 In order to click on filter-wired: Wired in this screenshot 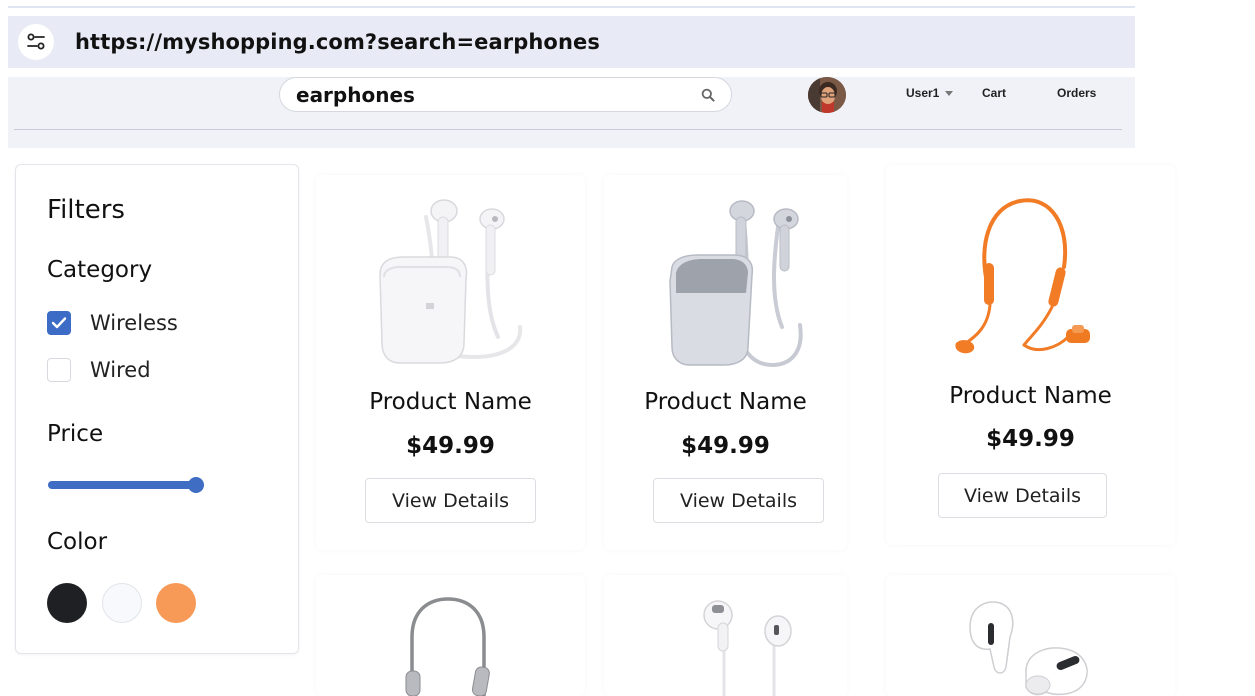, I will do `click(99, 370)`.